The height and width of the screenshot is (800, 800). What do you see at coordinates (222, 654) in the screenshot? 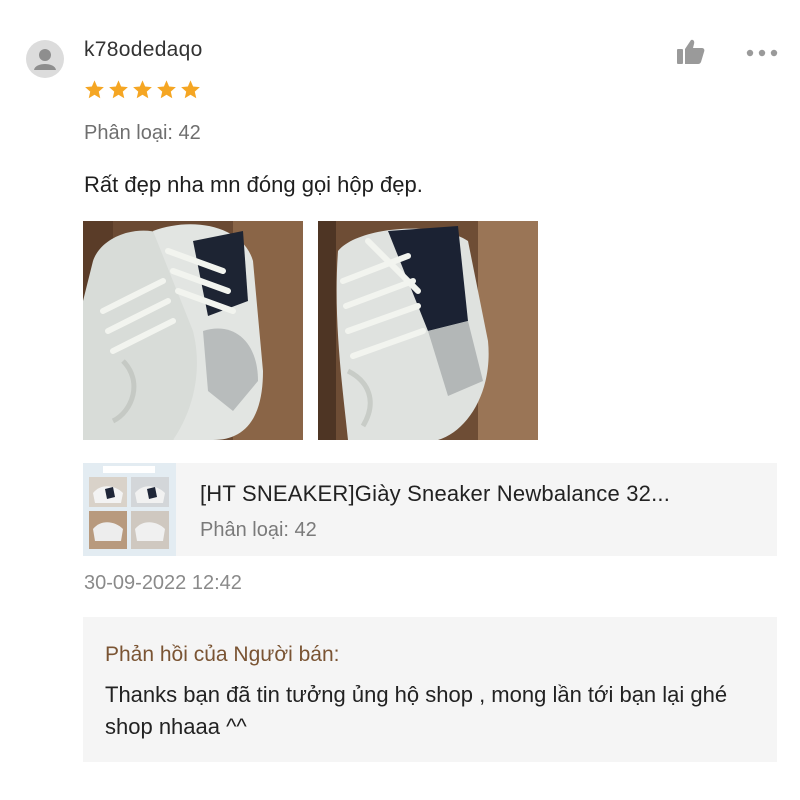
I see `seller-reply-label: Phản hồi của Người bán:` at bounding box center [222, 654].